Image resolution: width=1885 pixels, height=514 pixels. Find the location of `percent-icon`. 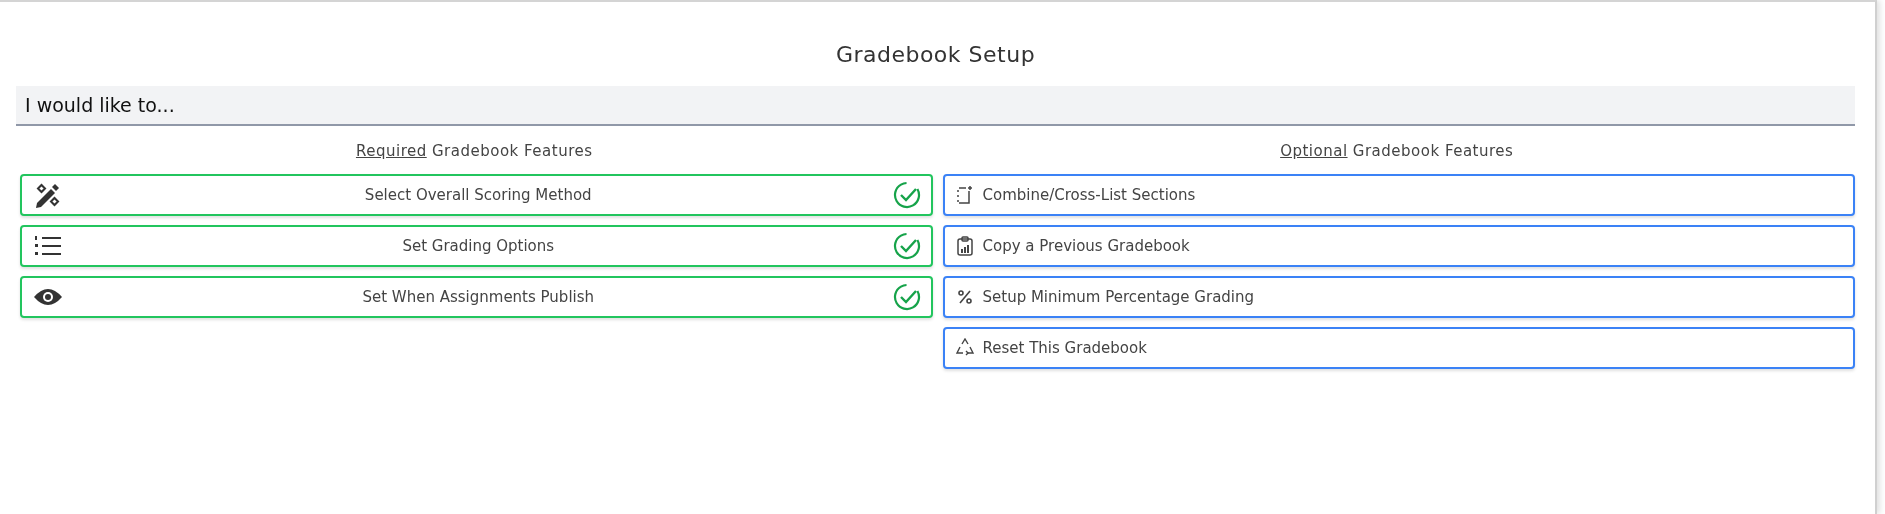

percent-icon is located at coordinates (964, 297).